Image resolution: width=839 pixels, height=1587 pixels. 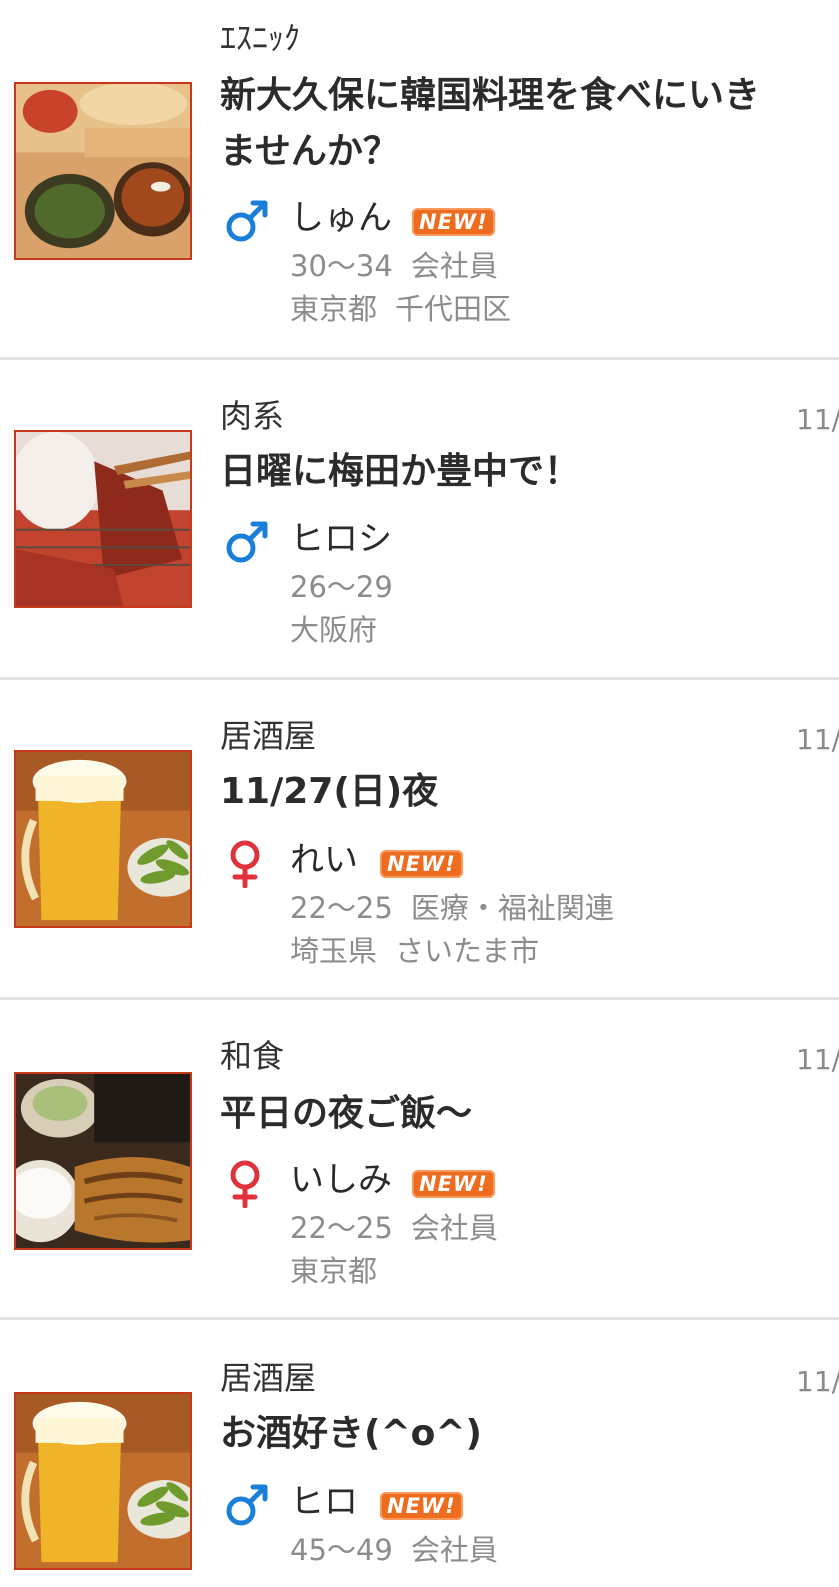 What do you see at coordinates (394, 266) in the screenshot?
I see `poster-age-job: 30〜34 会社員` at bounding box center [394, 266].